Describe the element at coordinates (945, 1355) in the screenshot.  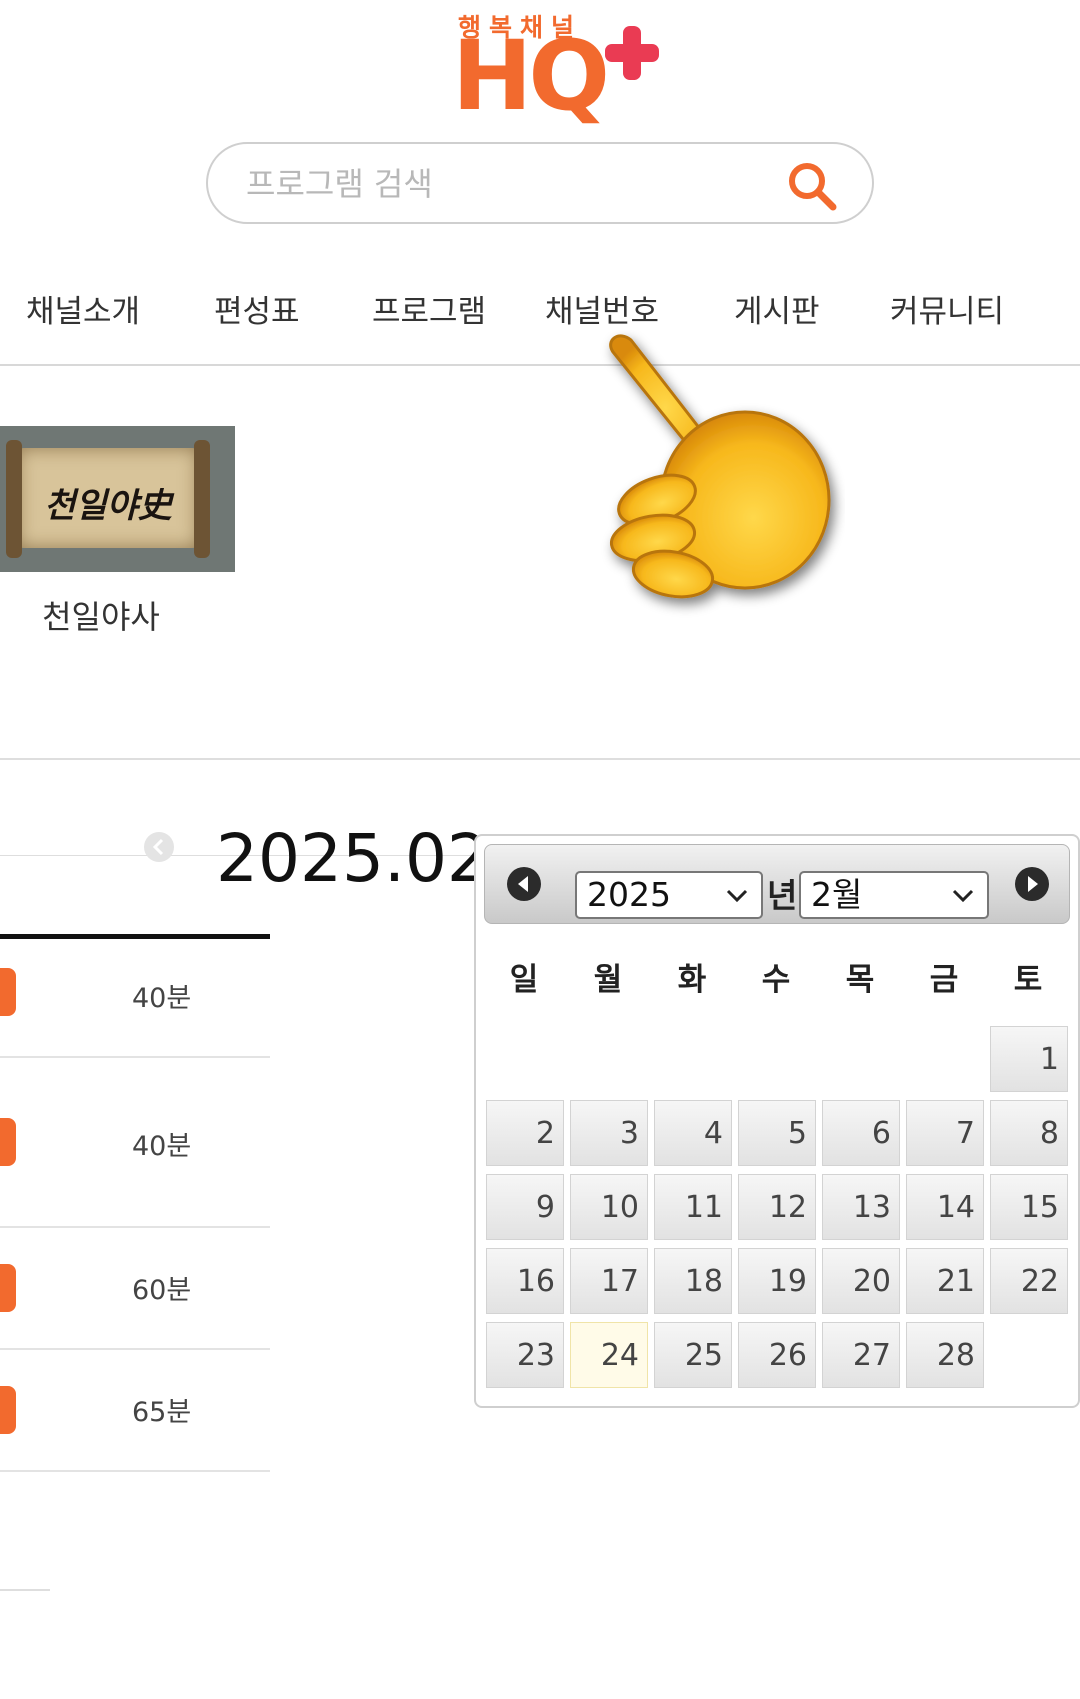
I see `calendar-day: 28` at that location.